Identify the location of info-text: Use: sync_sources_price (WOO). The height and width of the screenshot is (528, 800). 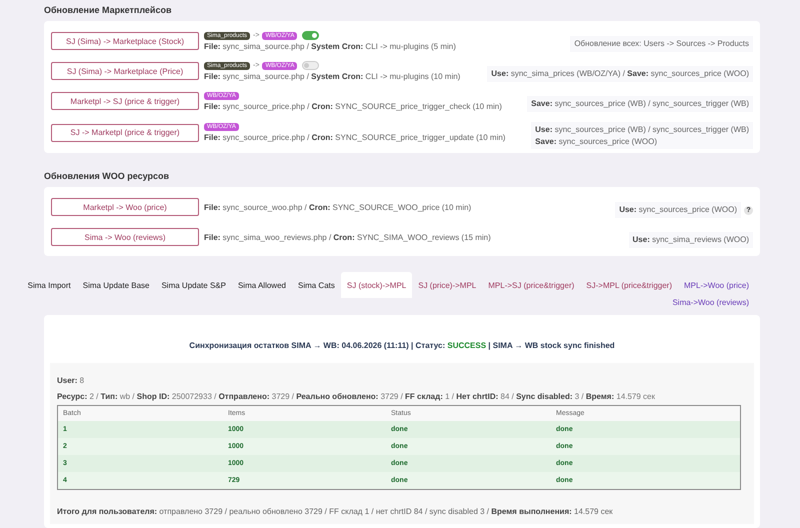
(678, 210).